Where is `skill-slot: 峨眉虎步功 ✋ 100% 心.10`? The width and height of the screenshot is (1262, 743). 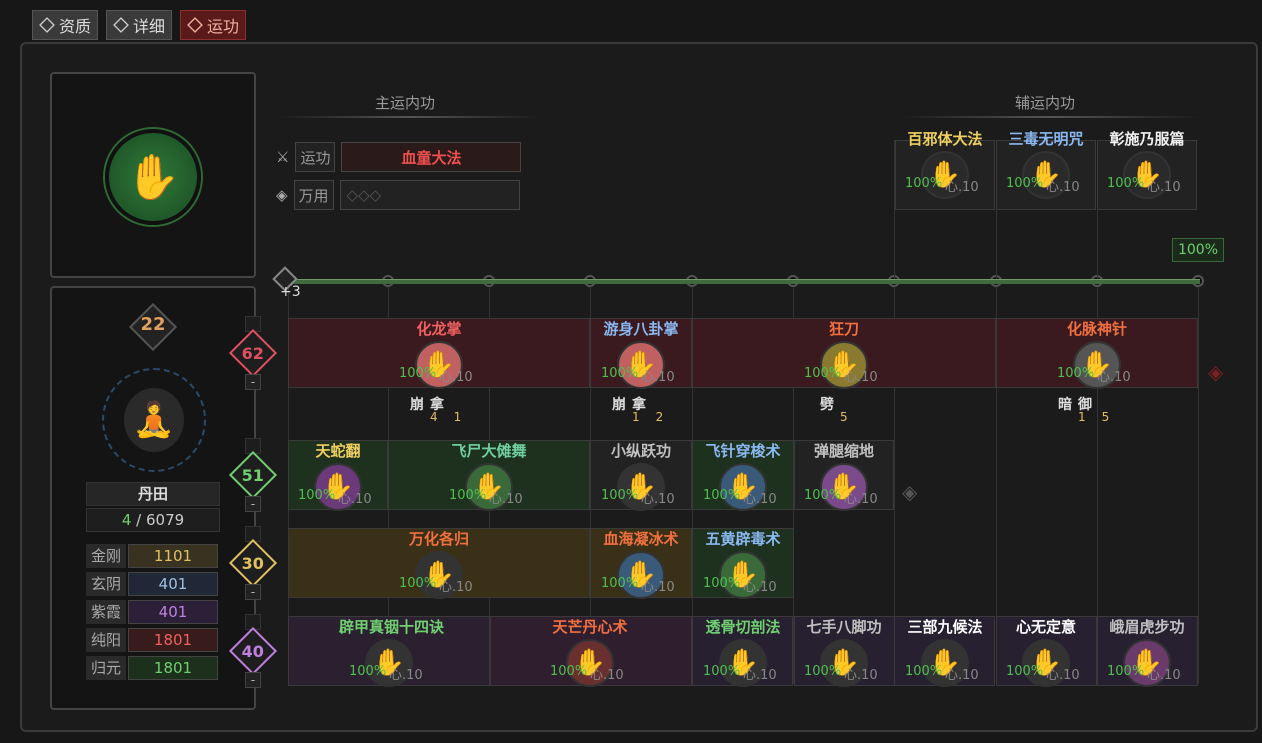
skill-slot: 峨眉虎步功 ✋ 100% 心.10 is located at coordinates (1147, 651).